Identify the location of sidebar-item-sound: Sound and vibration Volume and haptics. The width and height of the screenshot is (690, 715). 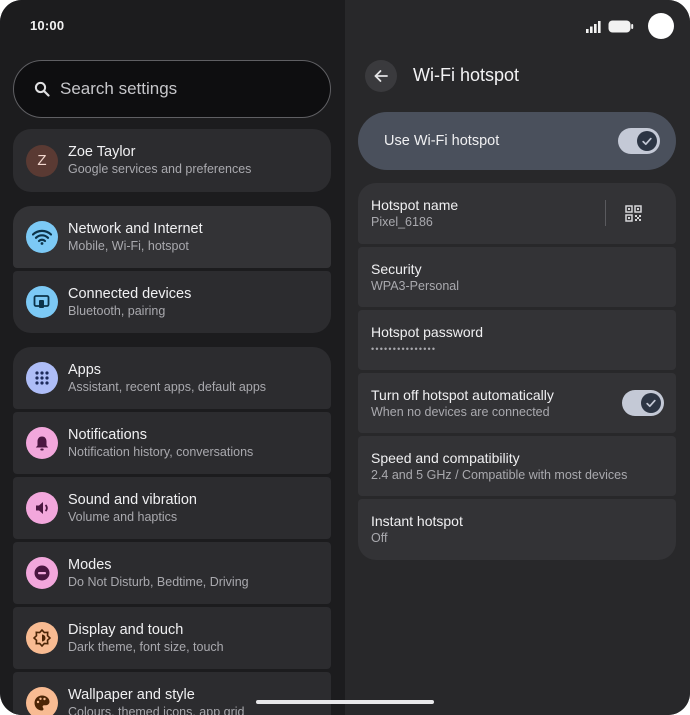
(172, 508).